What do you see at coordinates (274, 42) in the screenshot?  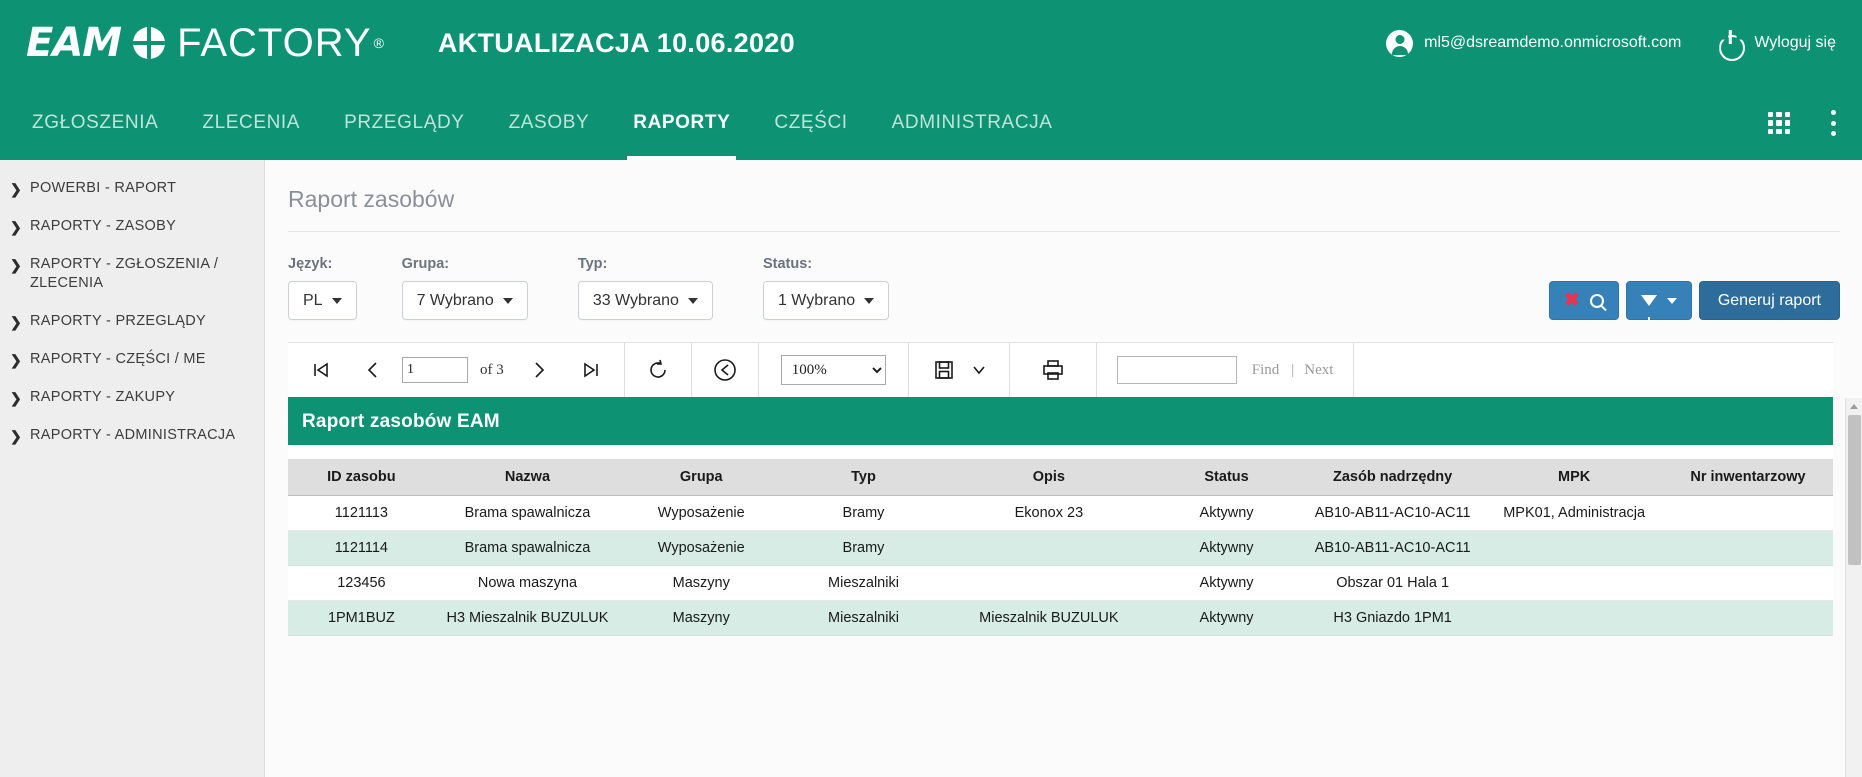 I see `brand-factory-text: FACTORY` at bounding box center [274, 42].